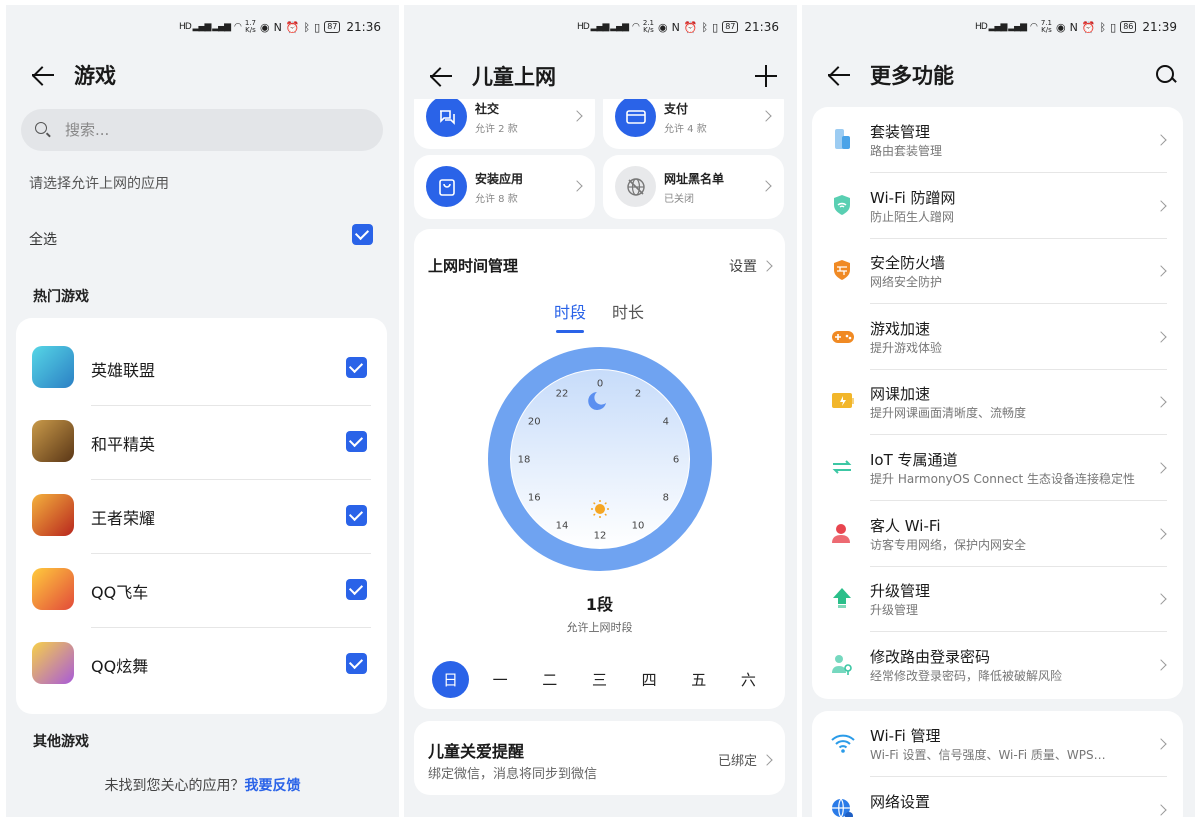  I want to click on tile-title: 支付, so click(676, 109).